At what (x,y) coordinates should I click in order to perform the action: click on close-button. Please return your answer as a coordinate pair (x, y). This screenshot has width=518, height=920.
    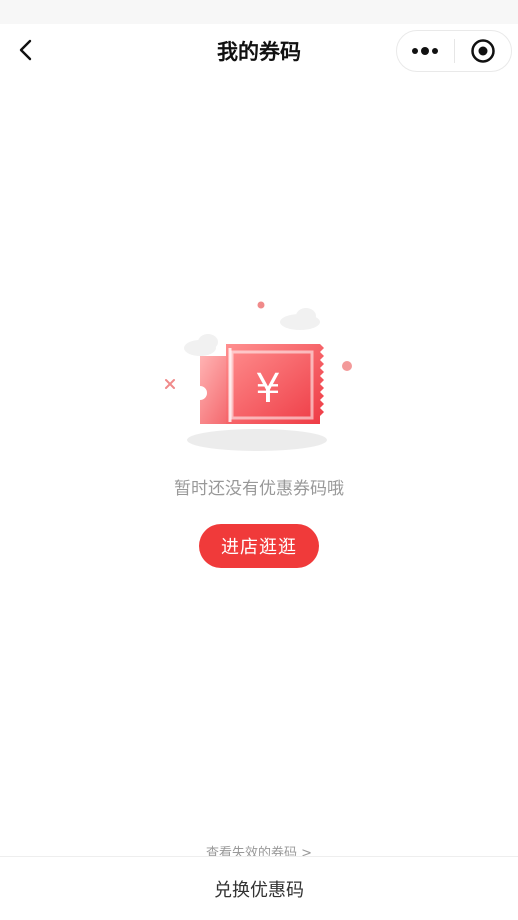
    Looking at the image, I should click on (482, 51).